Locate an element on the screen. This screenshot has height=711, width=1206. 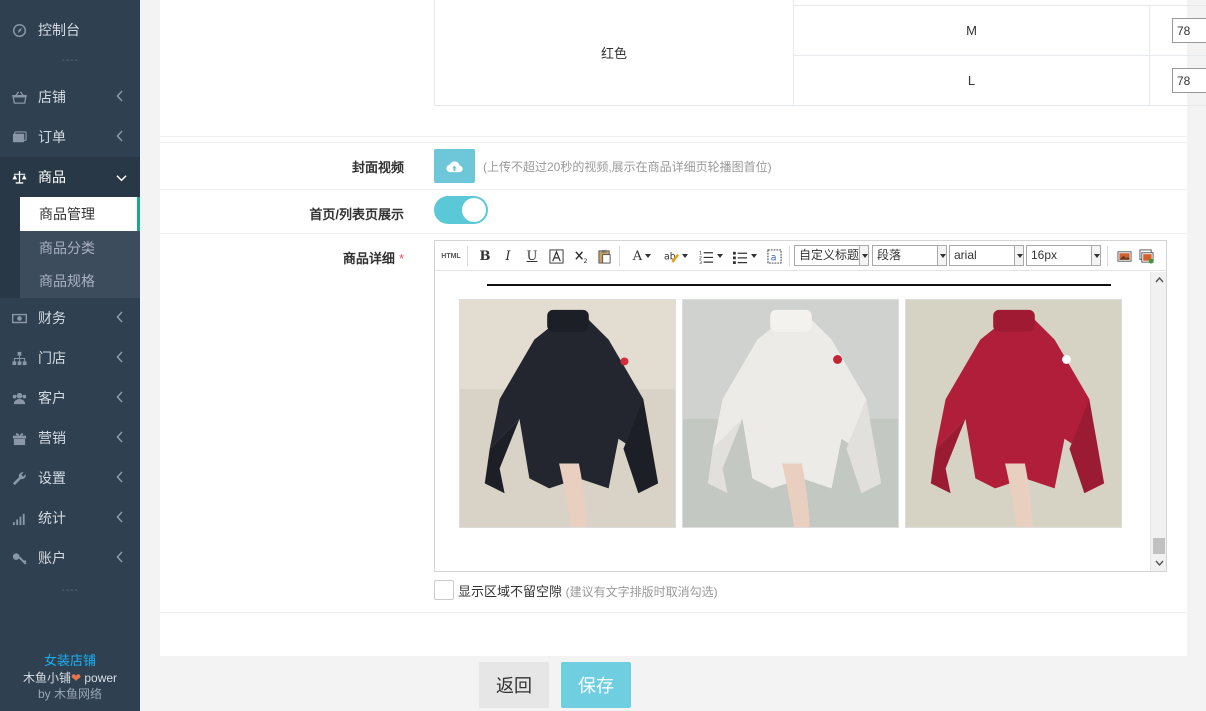
svg-text: 2 is located at coordinates (585, 260).